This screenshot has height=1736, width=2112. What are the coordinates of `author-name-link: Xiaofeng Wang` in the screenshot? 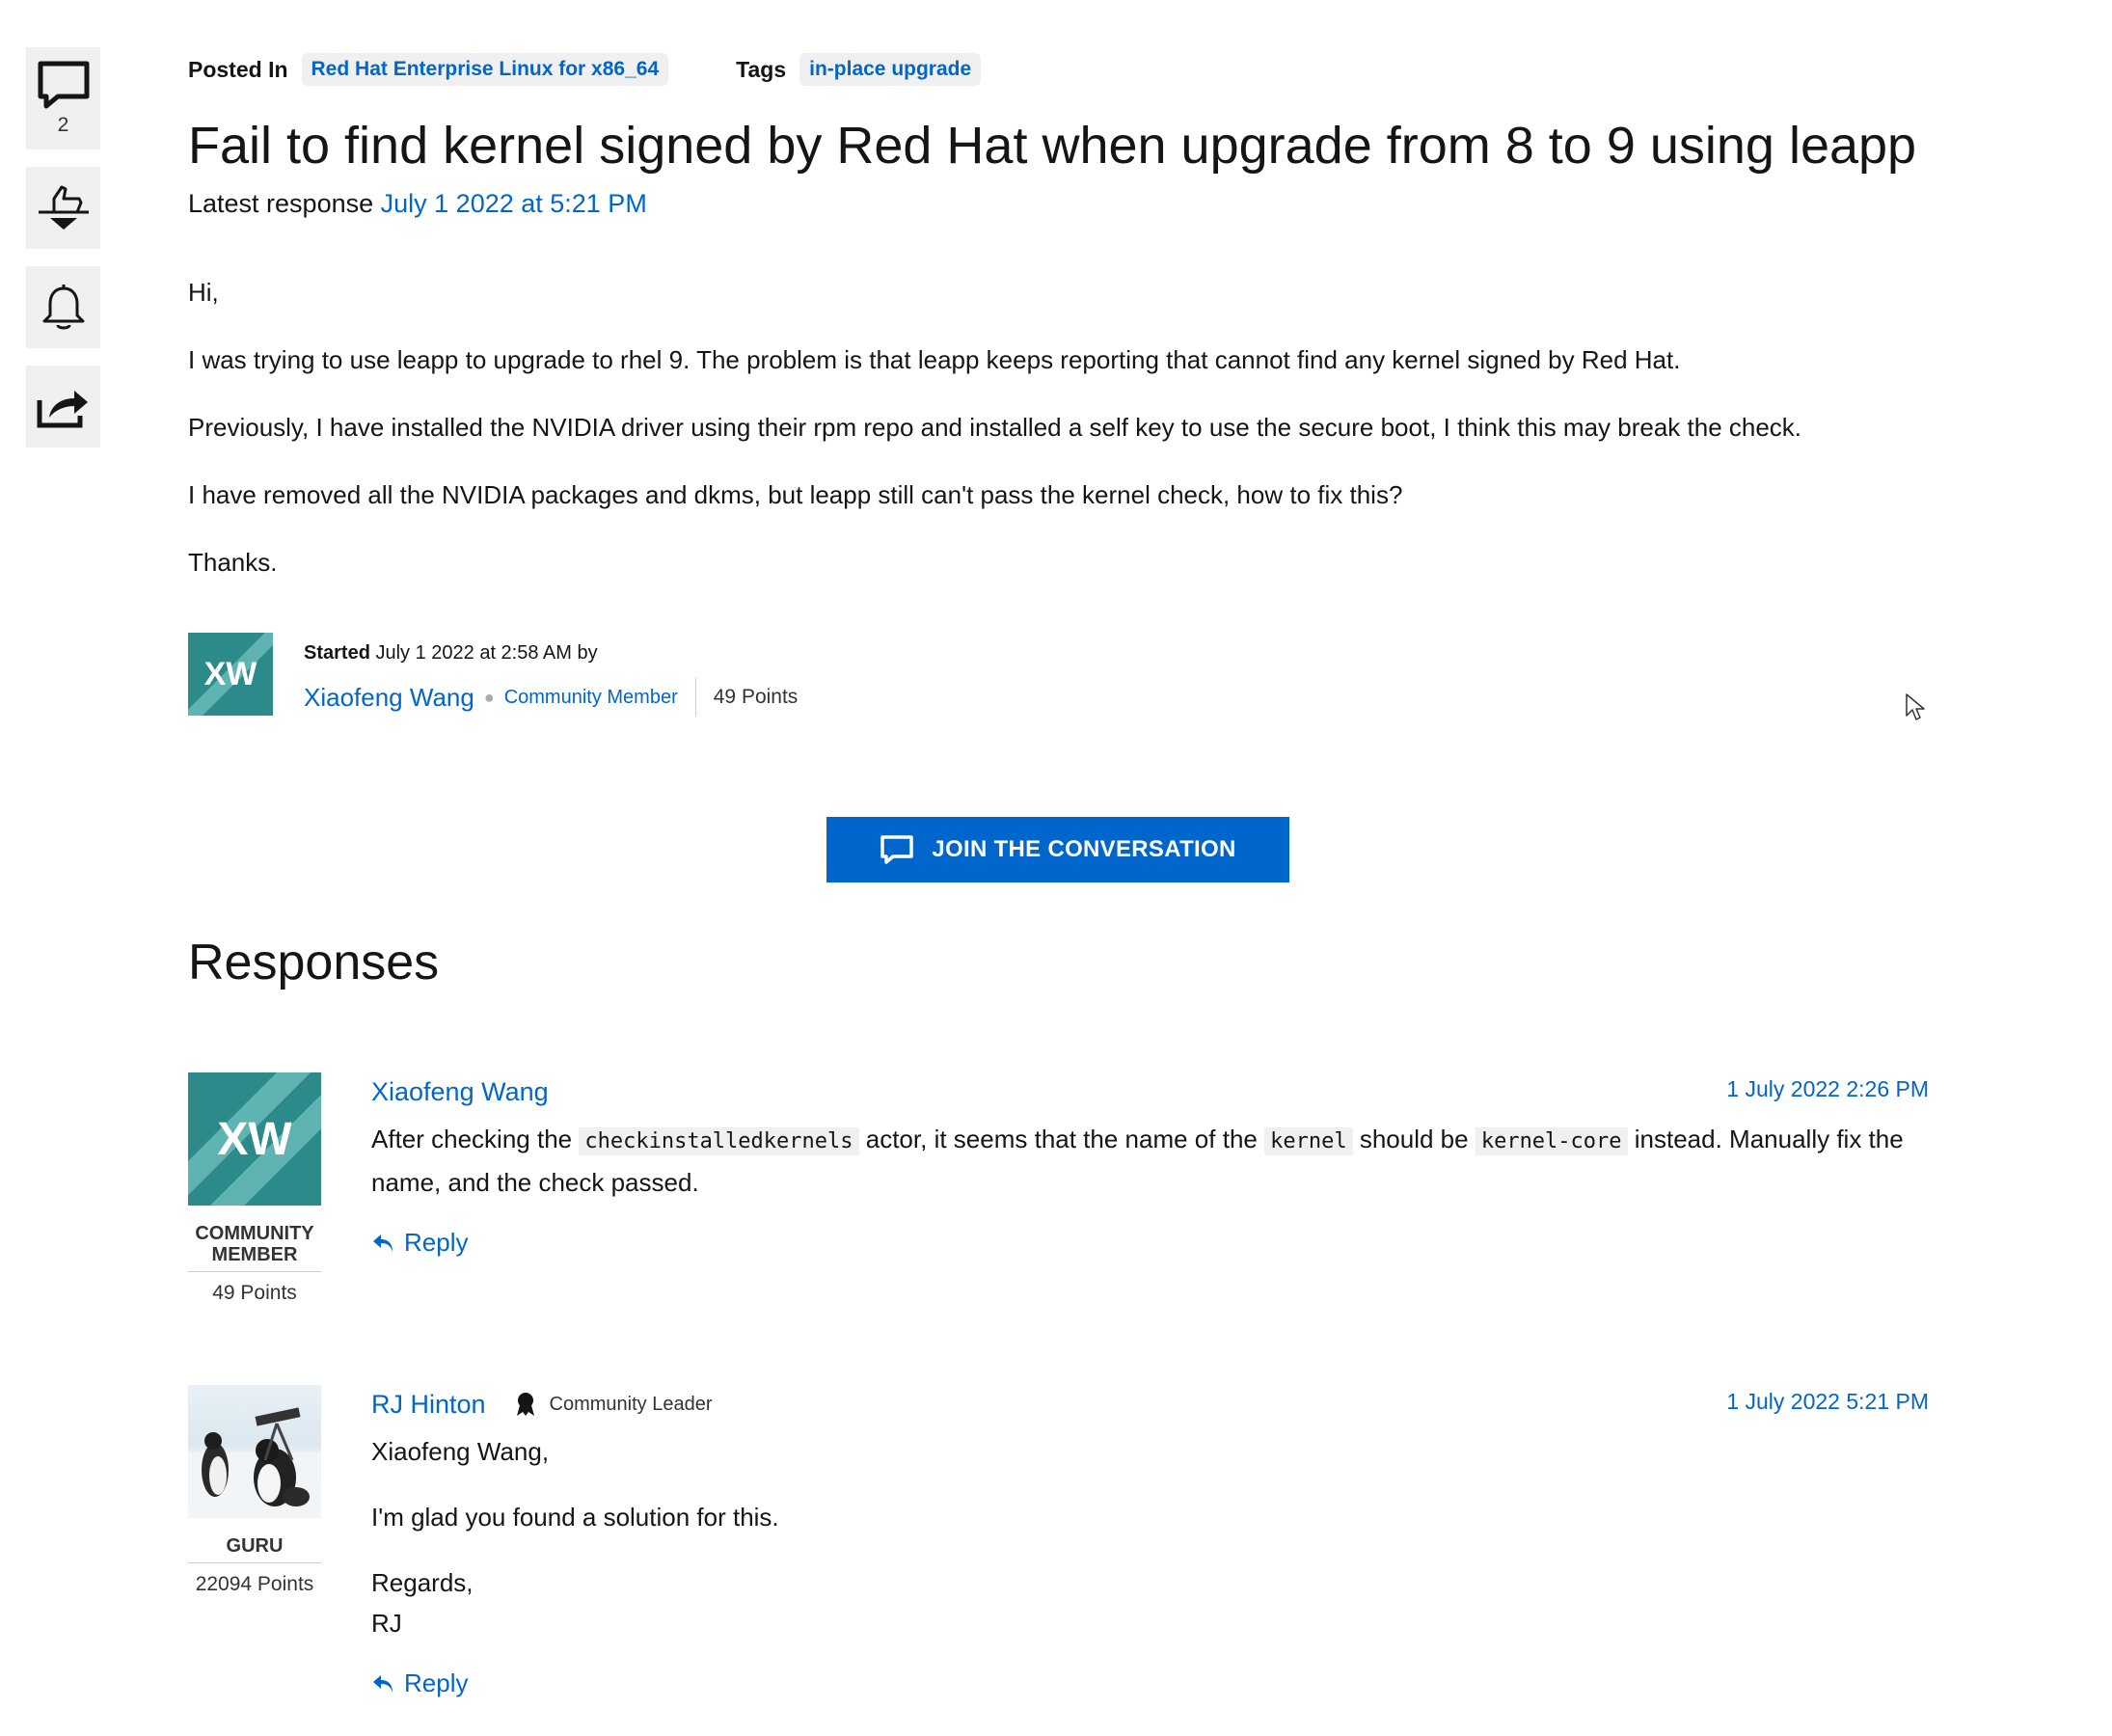 It's located at (389, 698).